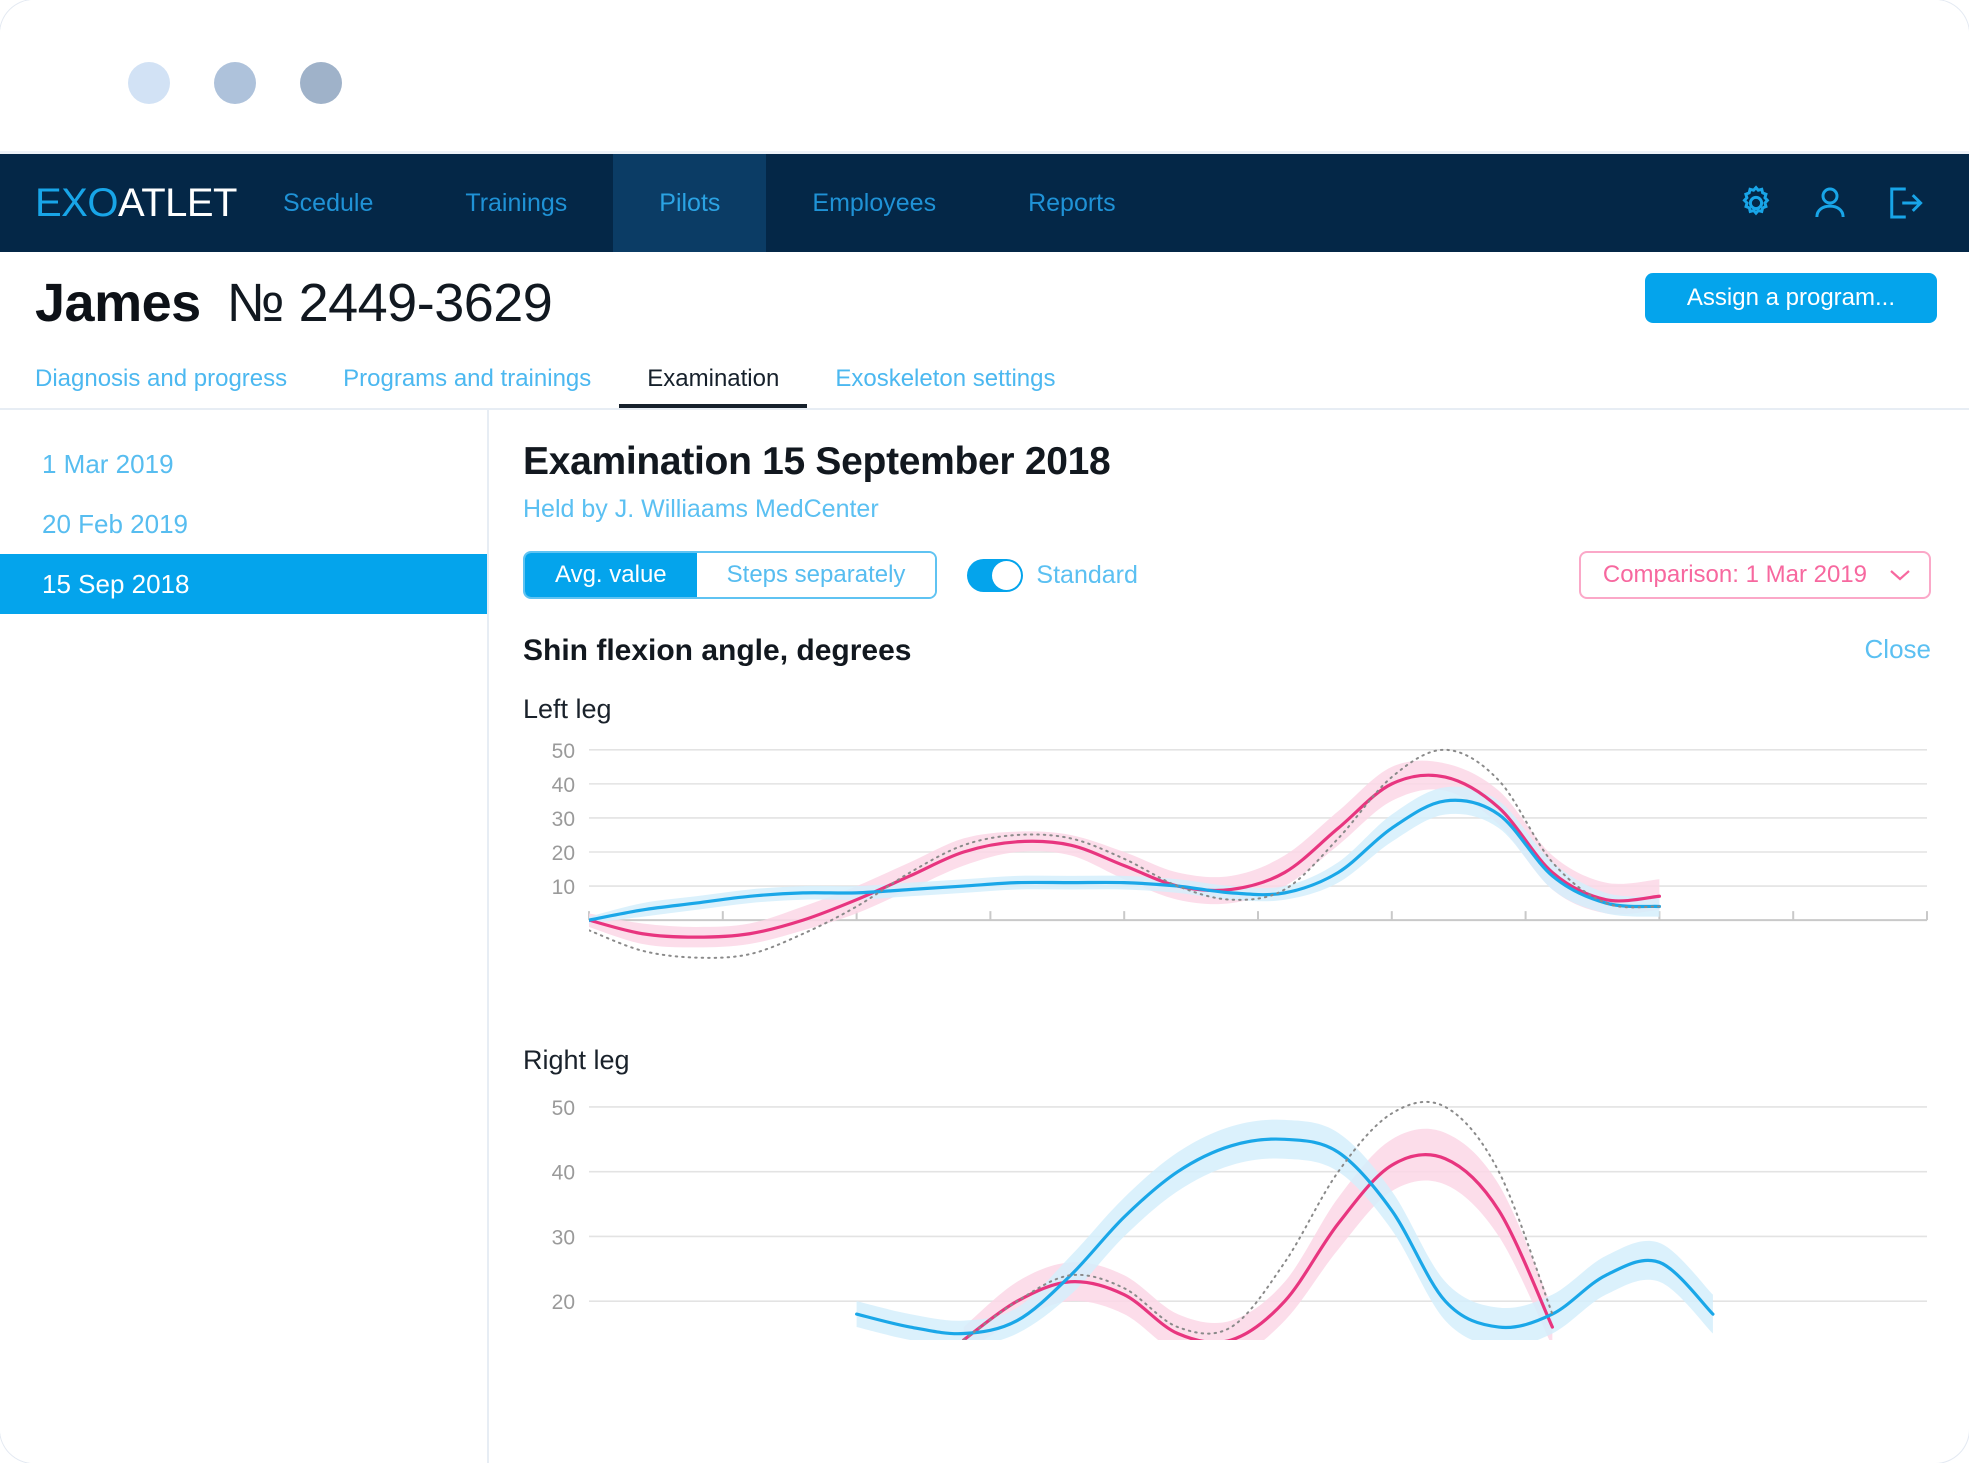 This screenshot has height=1463, width=1969. Describe the element at coordinates (611, 575) in the screenshot. I see `segment-avg-value: Avg. value` at that location.